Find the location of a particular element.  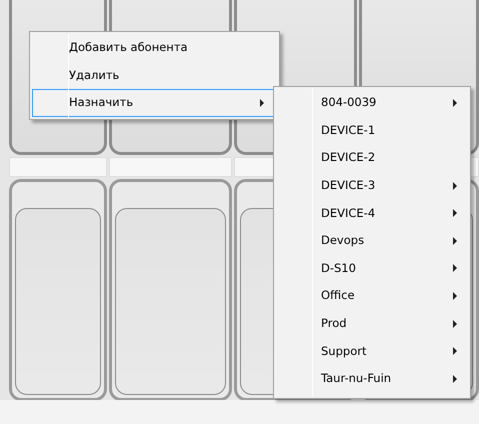

menu-item: DEVICE-1 is located at coordinates (372, 130).